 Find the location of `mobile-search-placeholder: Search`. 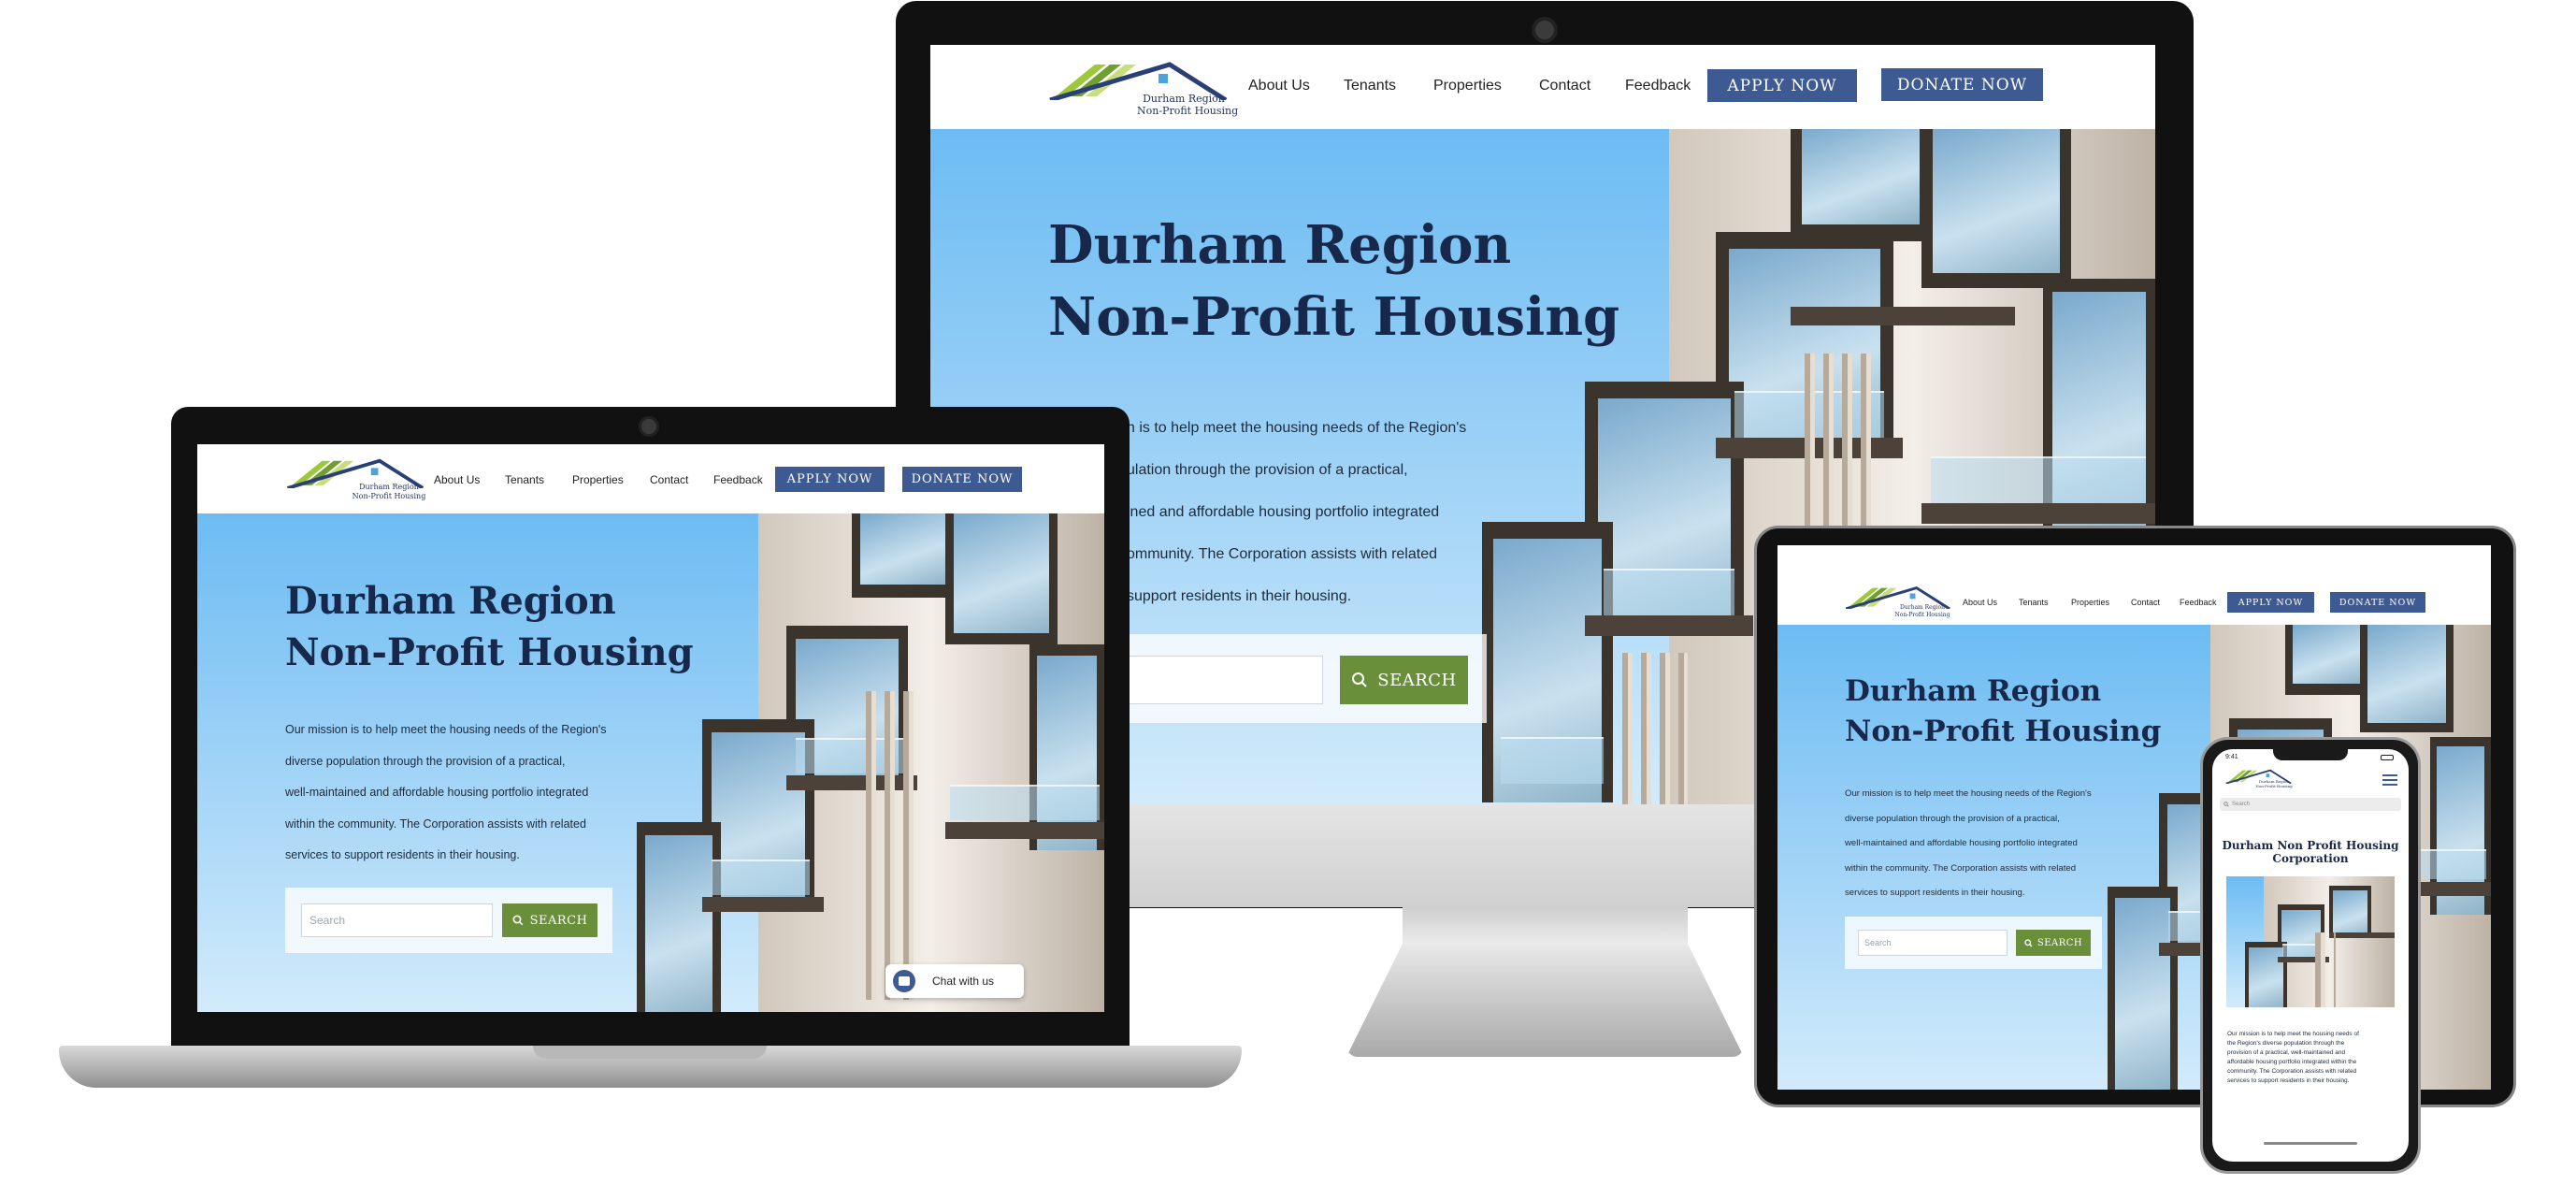

mobile-search-placeholder: Search is located at coordinates (2241, 804).